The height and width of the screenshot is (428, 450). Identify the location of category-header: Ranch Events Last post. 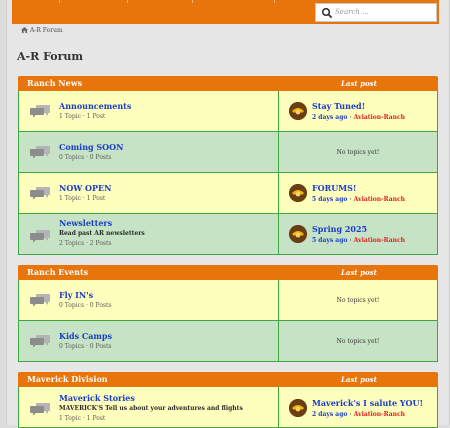
(228, 272).